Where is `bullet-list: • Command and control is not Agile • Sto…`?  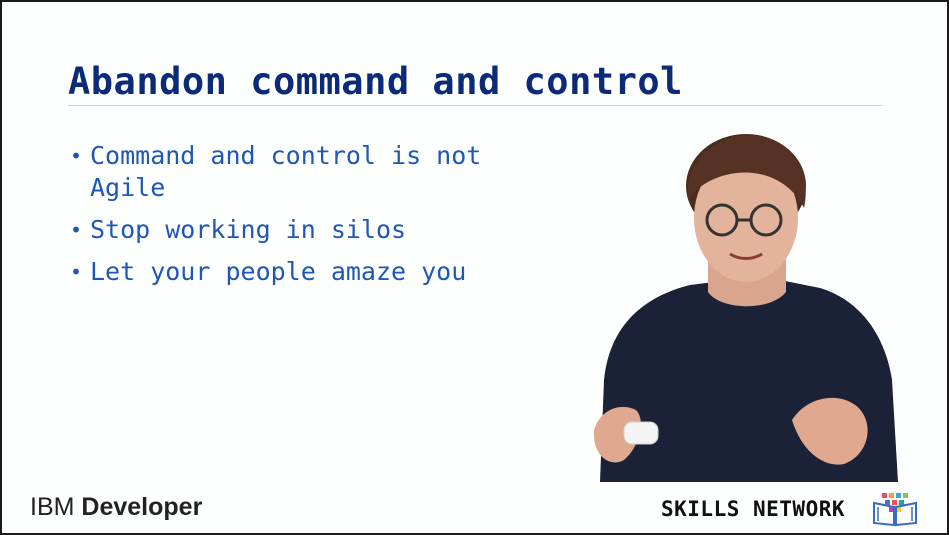
bullet-list: • Command and control is not Agile • Sto… is located at coordinates (303, 219).